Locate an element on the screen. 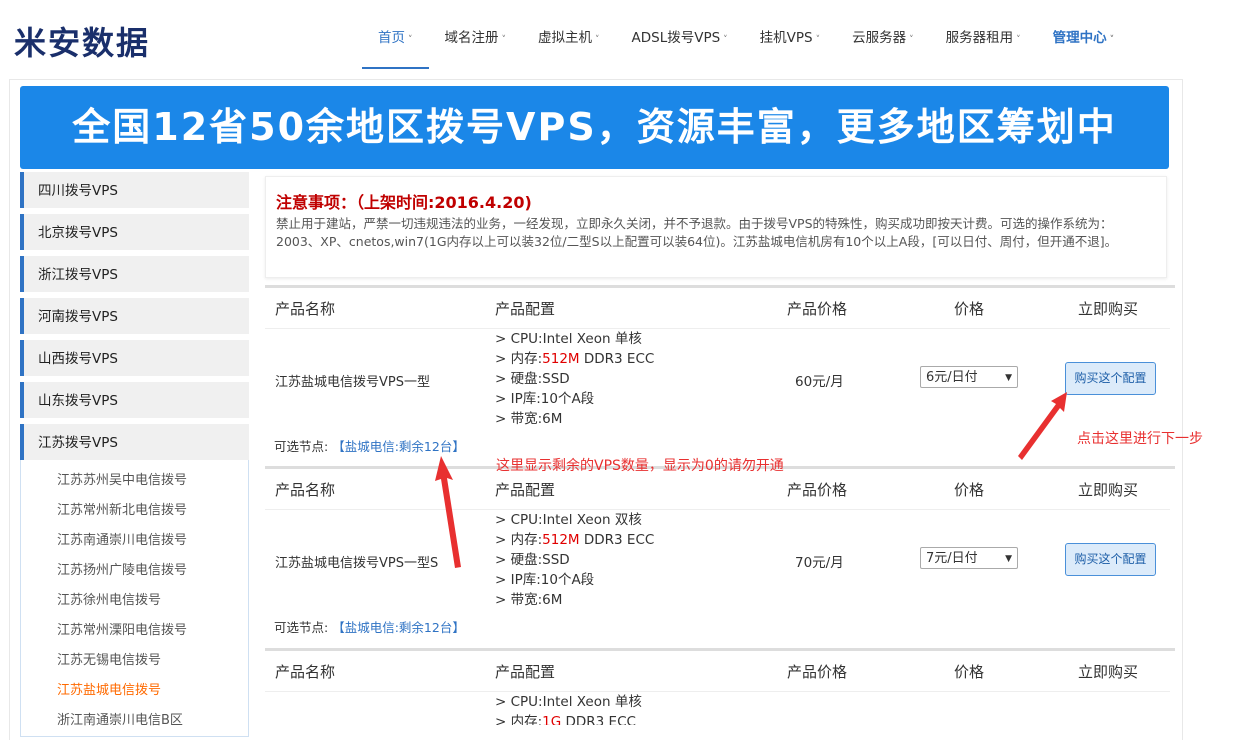 The width and height of the screenshot is (1237, 740). annotation-next-step: 点击这里进行下一步 is located at coordinates (1140, 439).